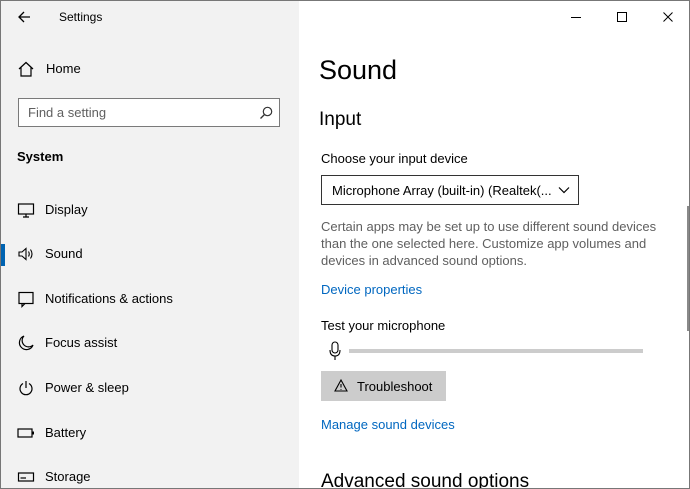  I want to click on back-arrow-icon, so click(24, 17).